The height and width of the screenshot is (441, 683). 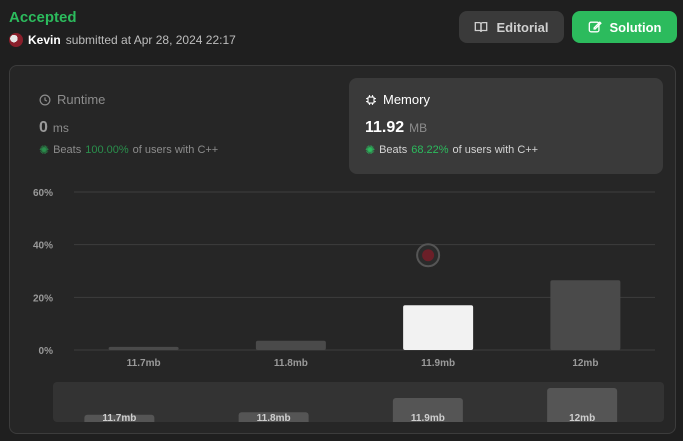 I want to click on solution-button: Solution, so click(x=624, y=27).